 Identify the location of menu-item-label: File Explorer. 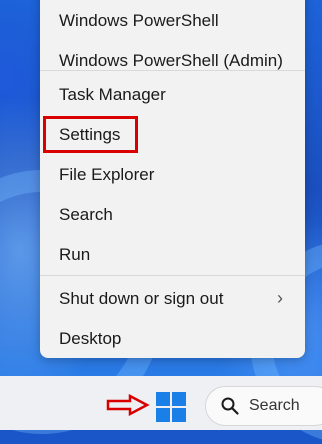
(107, 174).